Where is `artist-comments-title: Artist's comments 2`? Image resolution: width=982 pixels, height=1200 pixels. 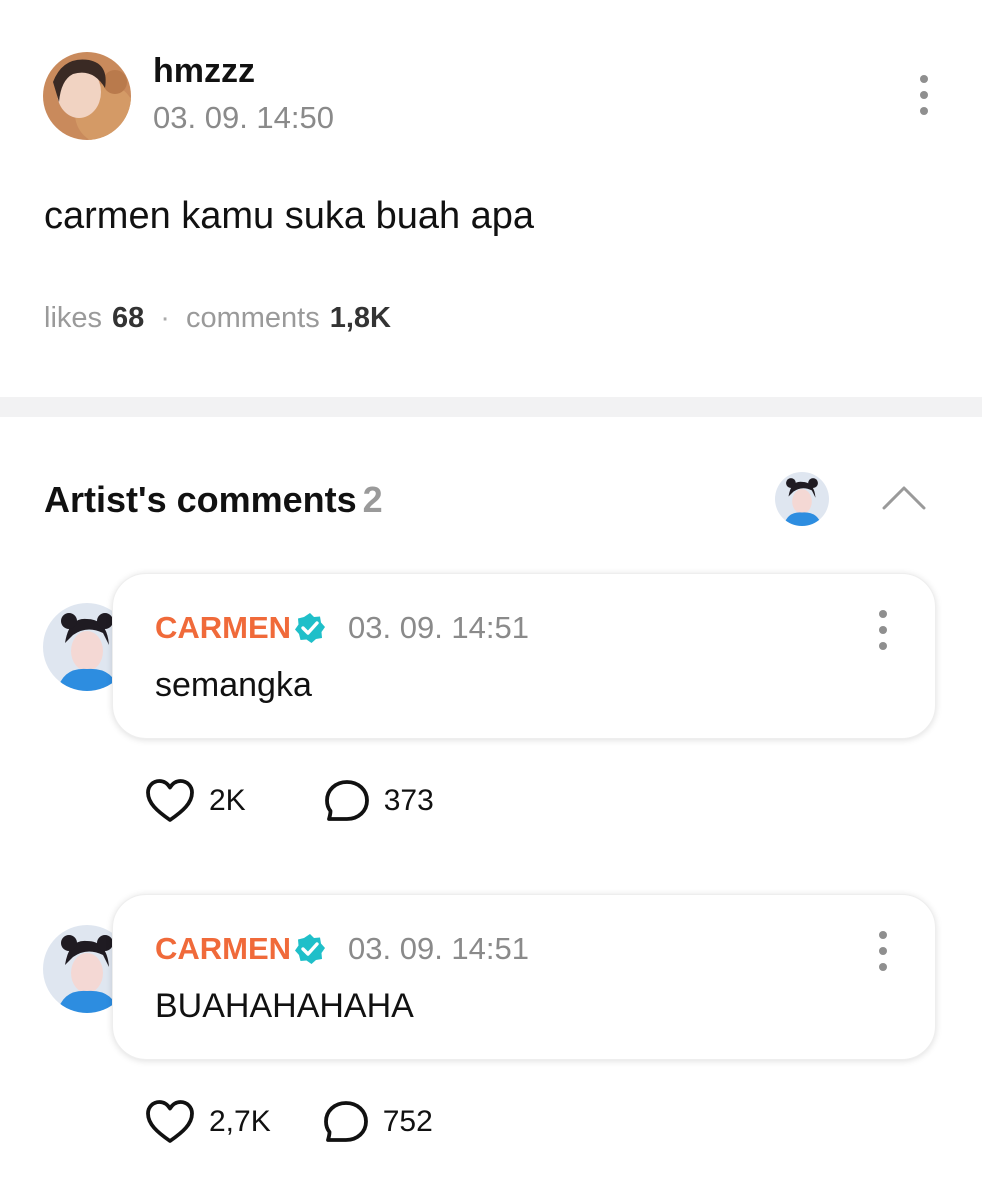
artist-comments-title: Artist's comments 2 is located at coordinates (213, 500).